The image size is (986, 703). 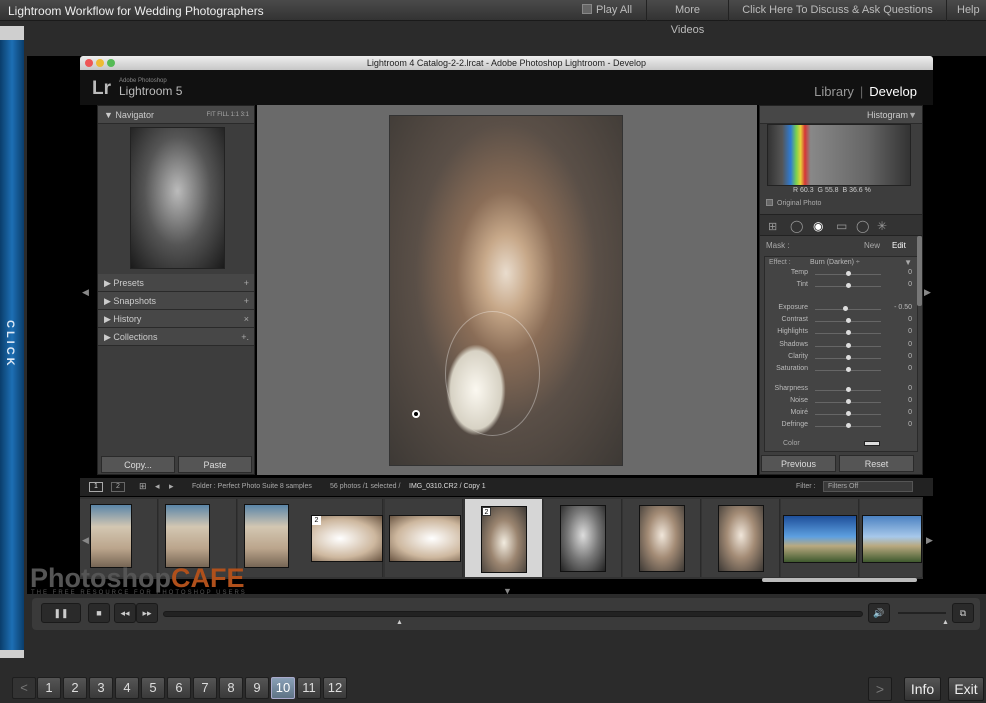 What do you see at coordinates (818, 226) in the screenshot?
I see `brush-tool-icon: ◉` at bounding box center [818, 226].